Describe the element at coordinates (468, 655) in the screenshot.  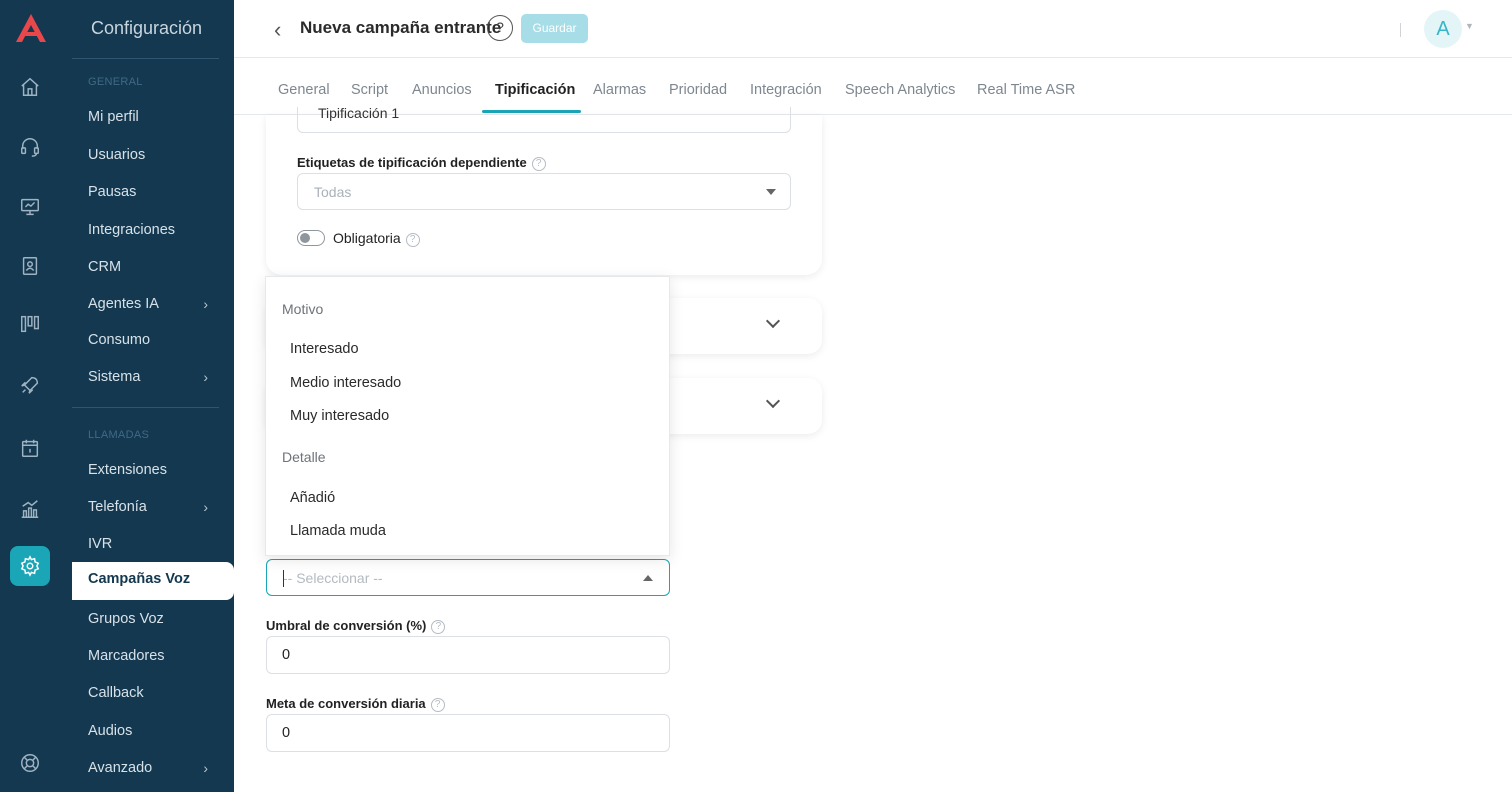
I see `conversion-threshold-input: 0` at that location.